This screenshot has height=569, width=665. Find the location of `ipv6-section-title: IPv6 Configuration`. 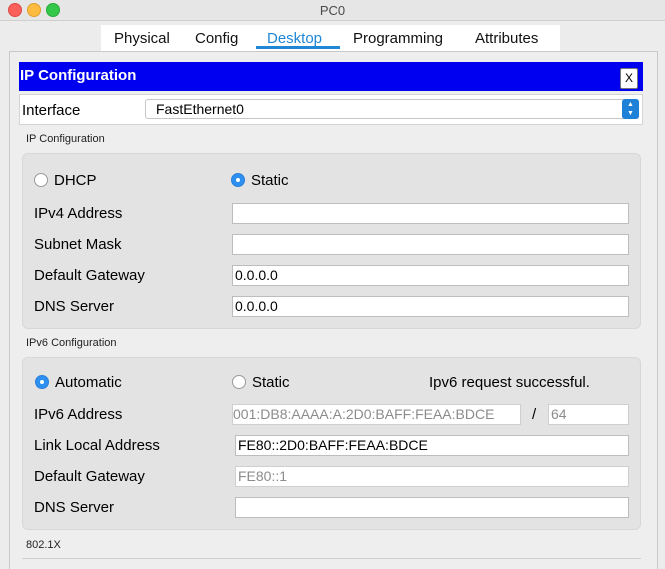

ipv6-section-title: IPv6 Configuration is located at coordinates (71, 343).